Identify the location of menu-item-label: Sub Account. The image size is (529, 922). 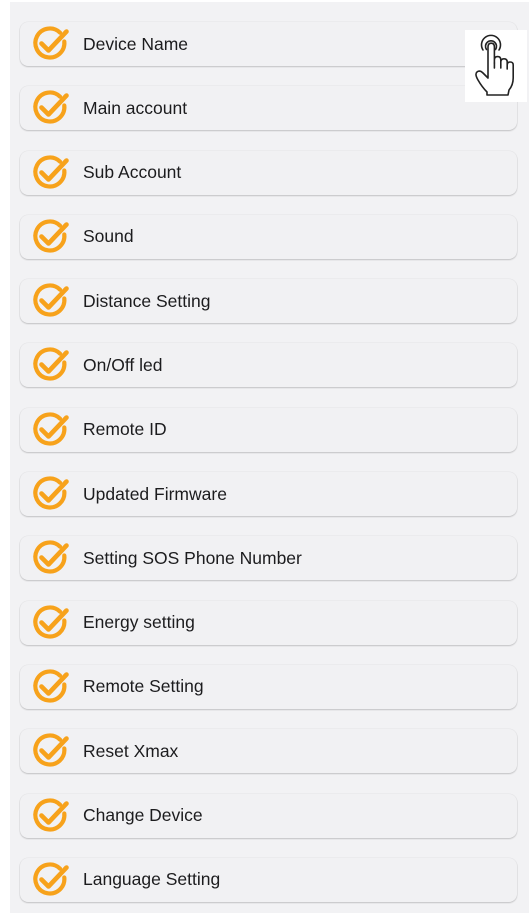
(132, 172).